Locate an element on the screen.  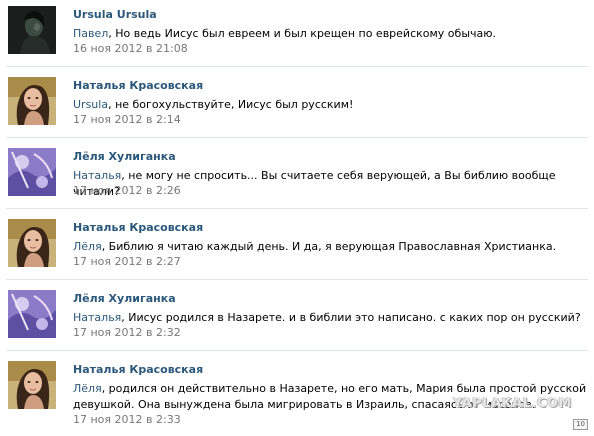
comment-body: , не богохульствуйте, Иисус был русским! is located at coordinates (231, 104).